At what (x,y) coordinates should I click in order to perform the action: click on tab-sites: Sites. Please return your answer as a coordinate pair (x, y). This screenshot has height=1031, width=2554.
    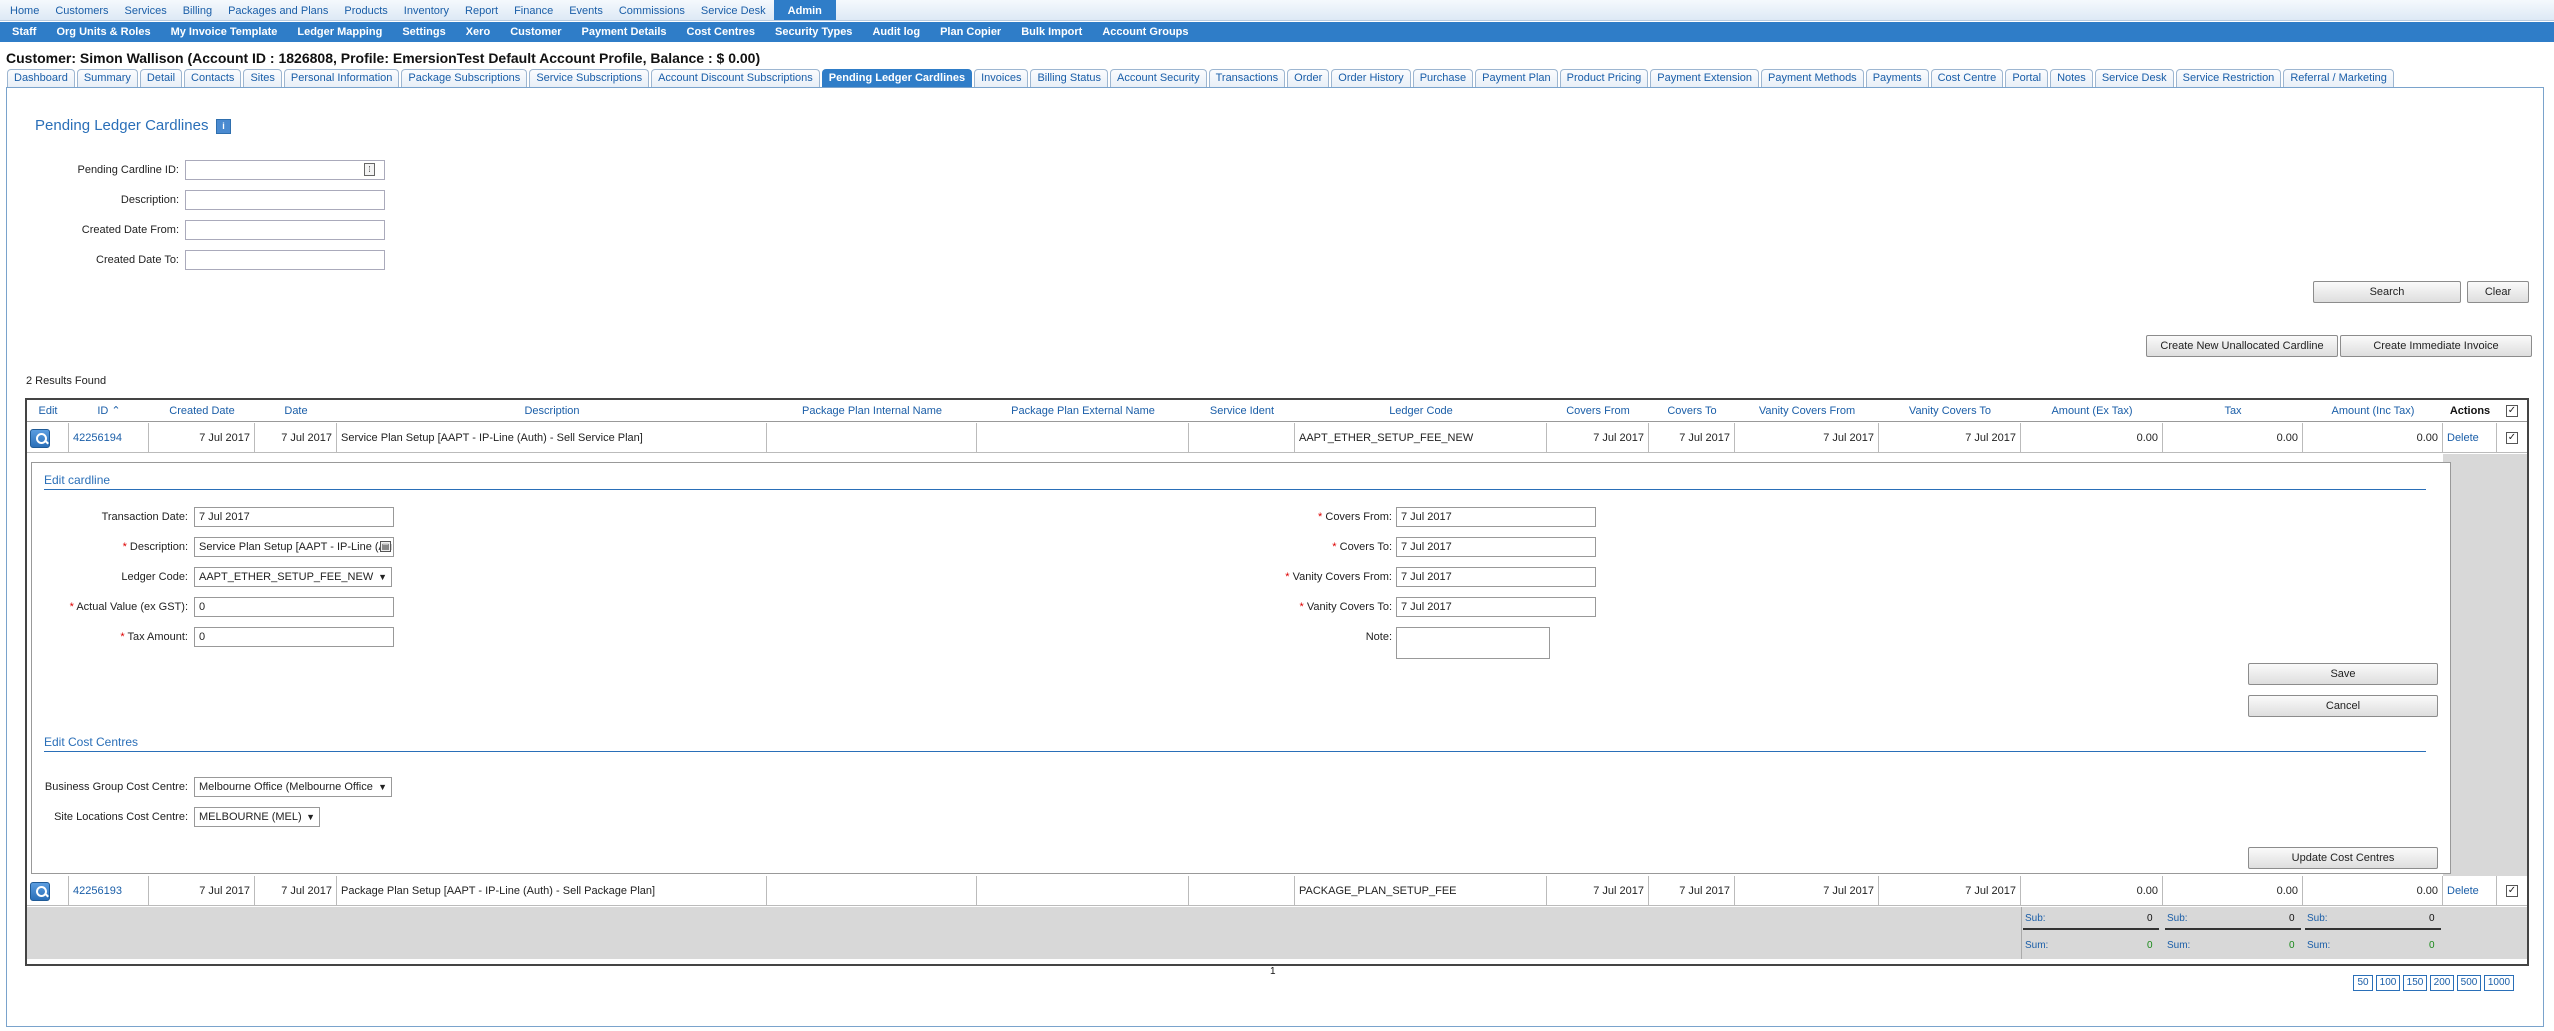
    Looking at the image, I should click on (262, 78).